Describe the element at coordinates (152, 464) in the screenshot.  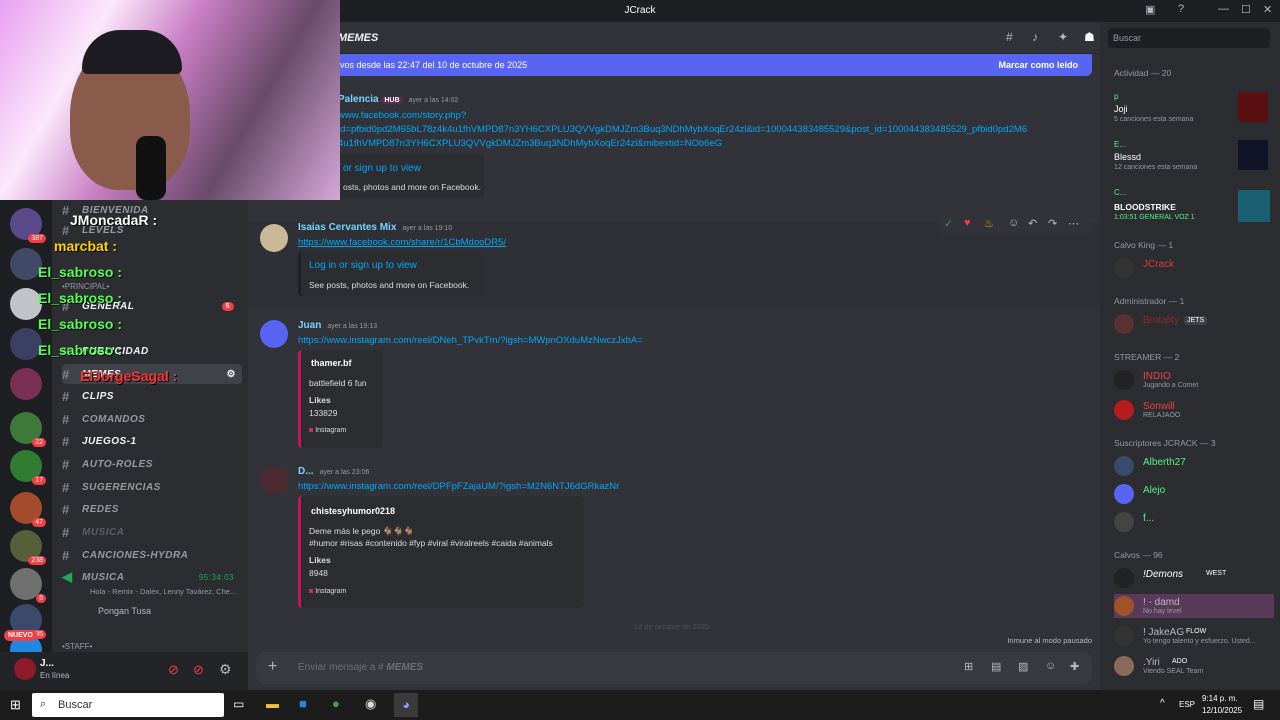
I see `channel-auto-roles: # AUTO-ROLES` at that location.